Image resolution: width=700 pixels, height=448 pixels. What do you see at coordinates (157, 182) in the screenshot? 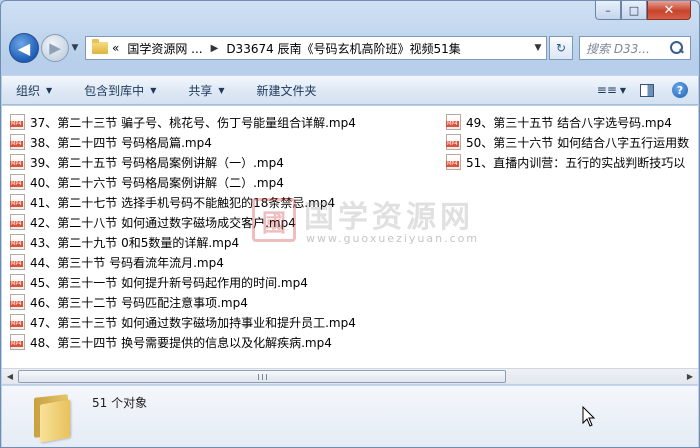
I see `file-name: 40、第二十六节 号码格局案例讲解（二）.mp4` at bounding box center [157, 182].